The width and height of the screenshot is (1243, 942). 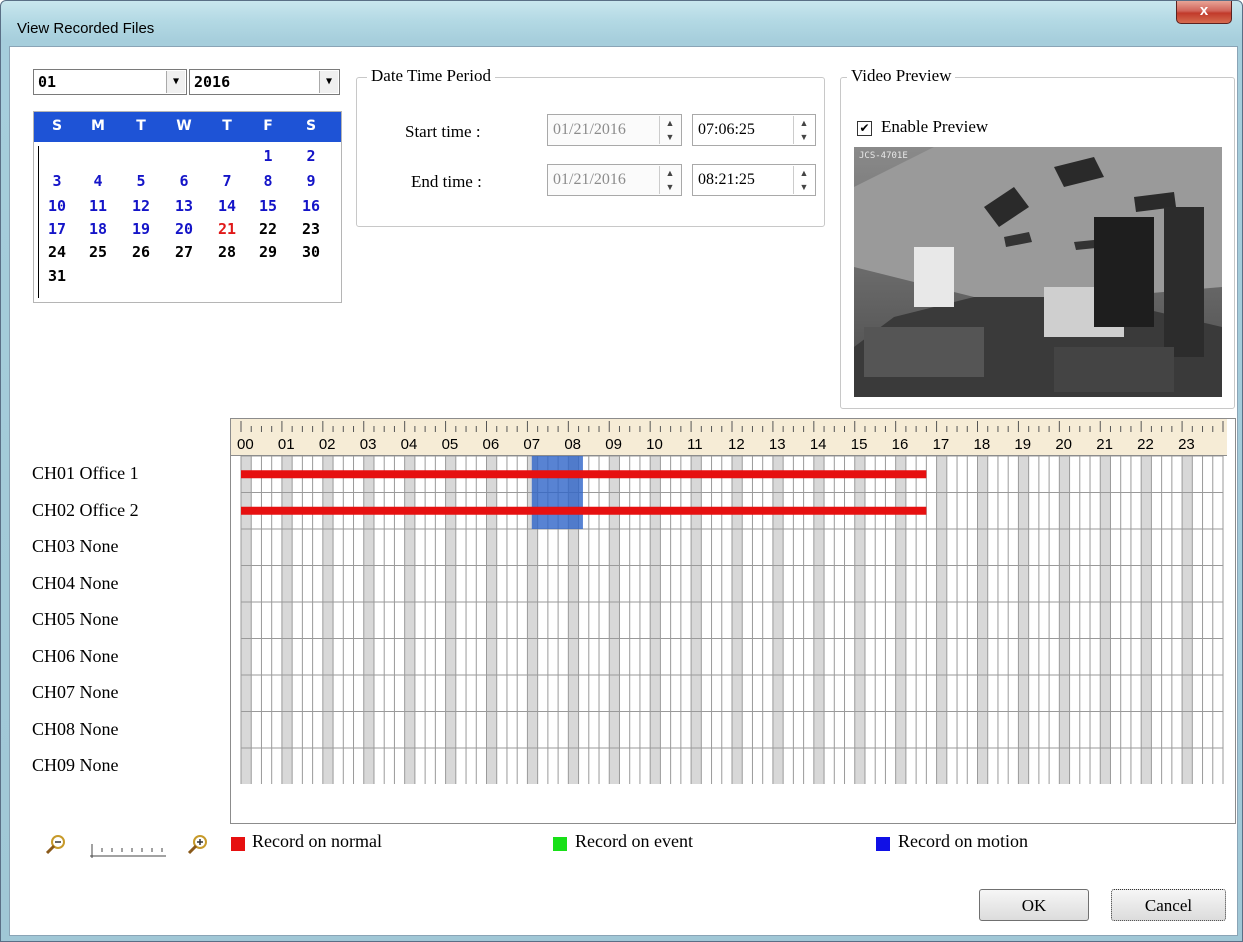 What do you see at coordinates (368, 444) in the screenshot?
I see `hour-label: 03` at bounding box center [368, 444].